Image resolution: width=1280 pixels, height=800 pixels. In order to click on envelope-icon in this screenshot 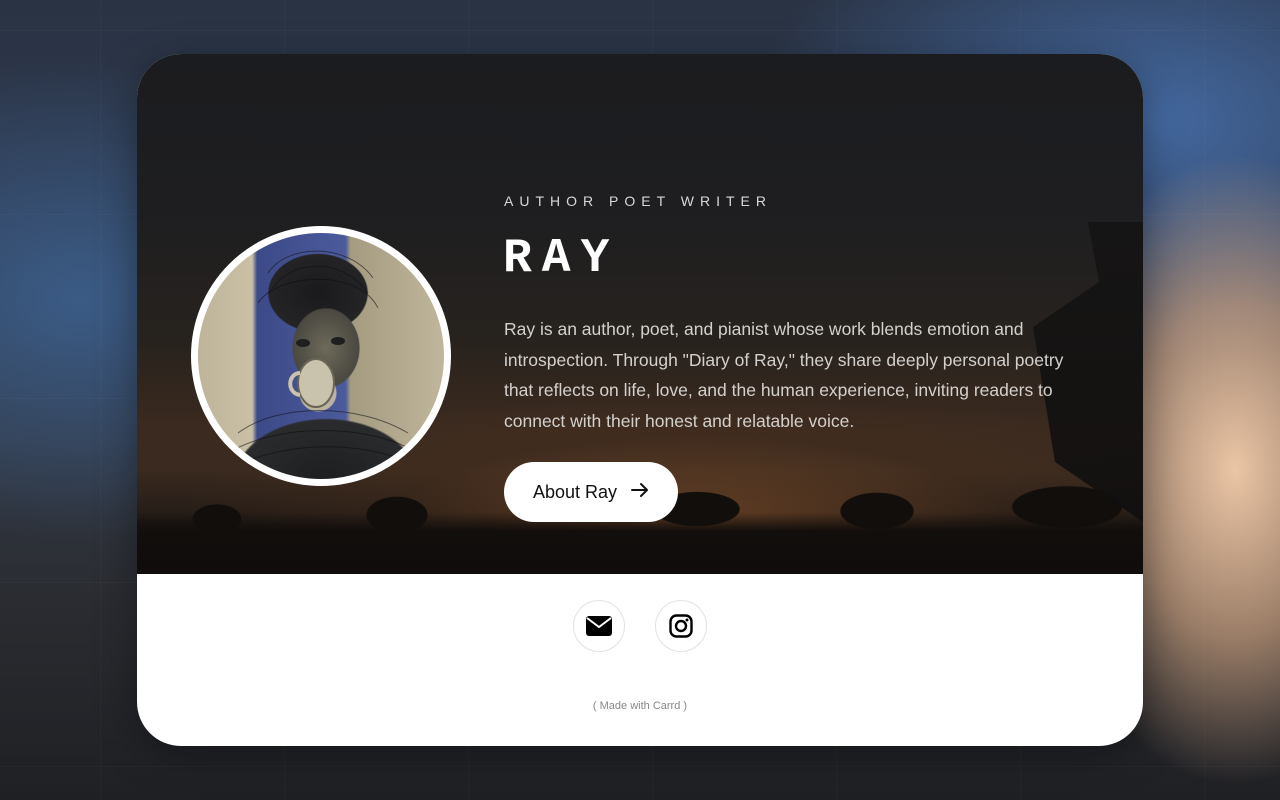, I will do `click(599, 626)`.